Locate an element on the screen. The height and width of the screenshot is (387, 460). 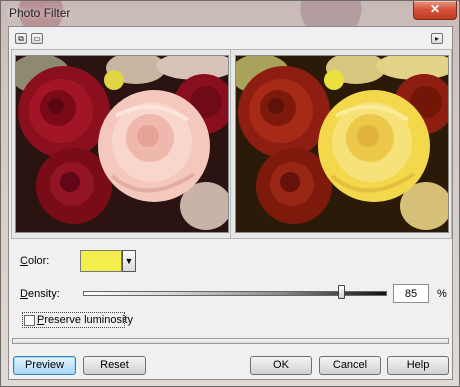
progress-bar is located at coordinates (230, 341).